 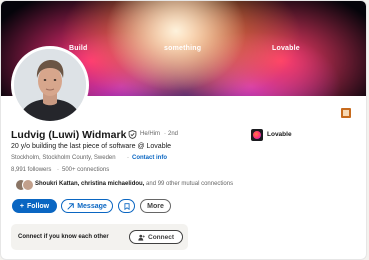 I want to click on connect-prompt-card: Connect if you know each other Connect, so click(x=99, y=237).